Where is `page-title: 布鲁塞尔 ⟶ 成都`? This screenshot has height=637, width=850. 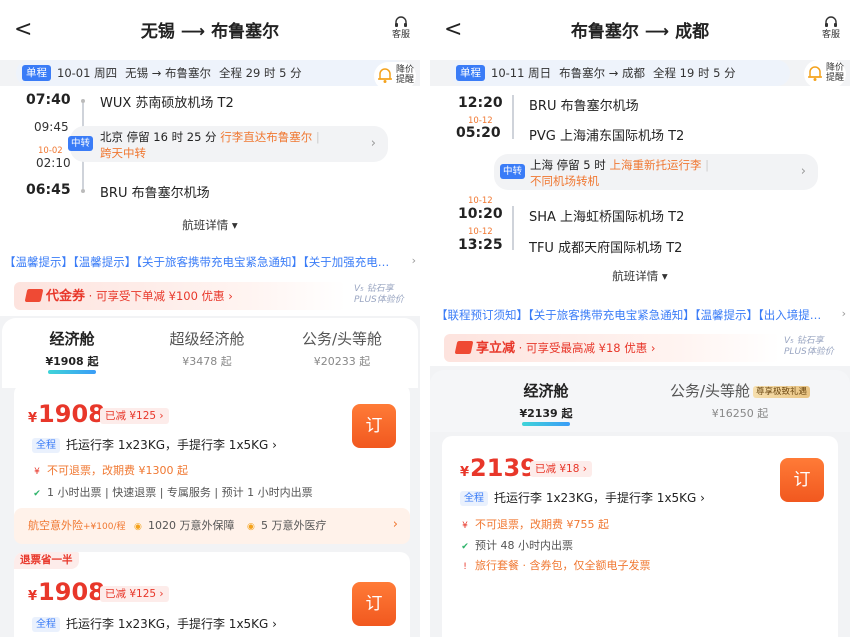
page-title: 布鲁塞尔 ⟶ 成都 is located at coordinates (640, 32).